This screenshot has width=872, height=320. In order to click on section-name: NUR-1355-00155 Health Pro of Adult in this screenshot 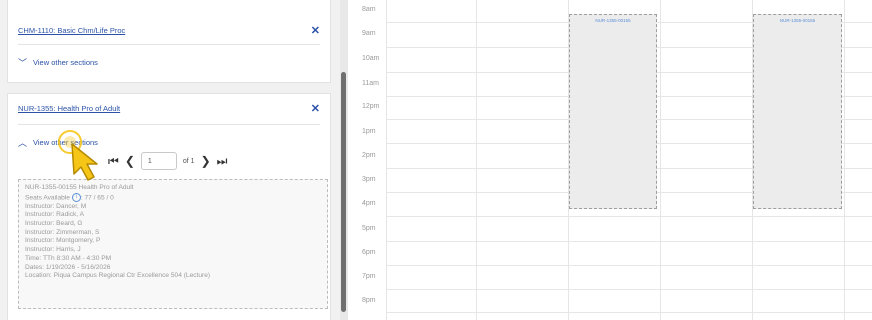, I will do `click(79, 187)`.